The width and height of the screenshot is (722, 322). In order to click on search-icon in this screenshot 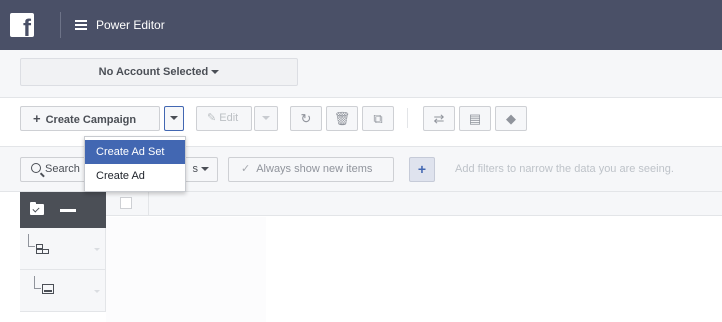, I will do `click(36, 168)`.